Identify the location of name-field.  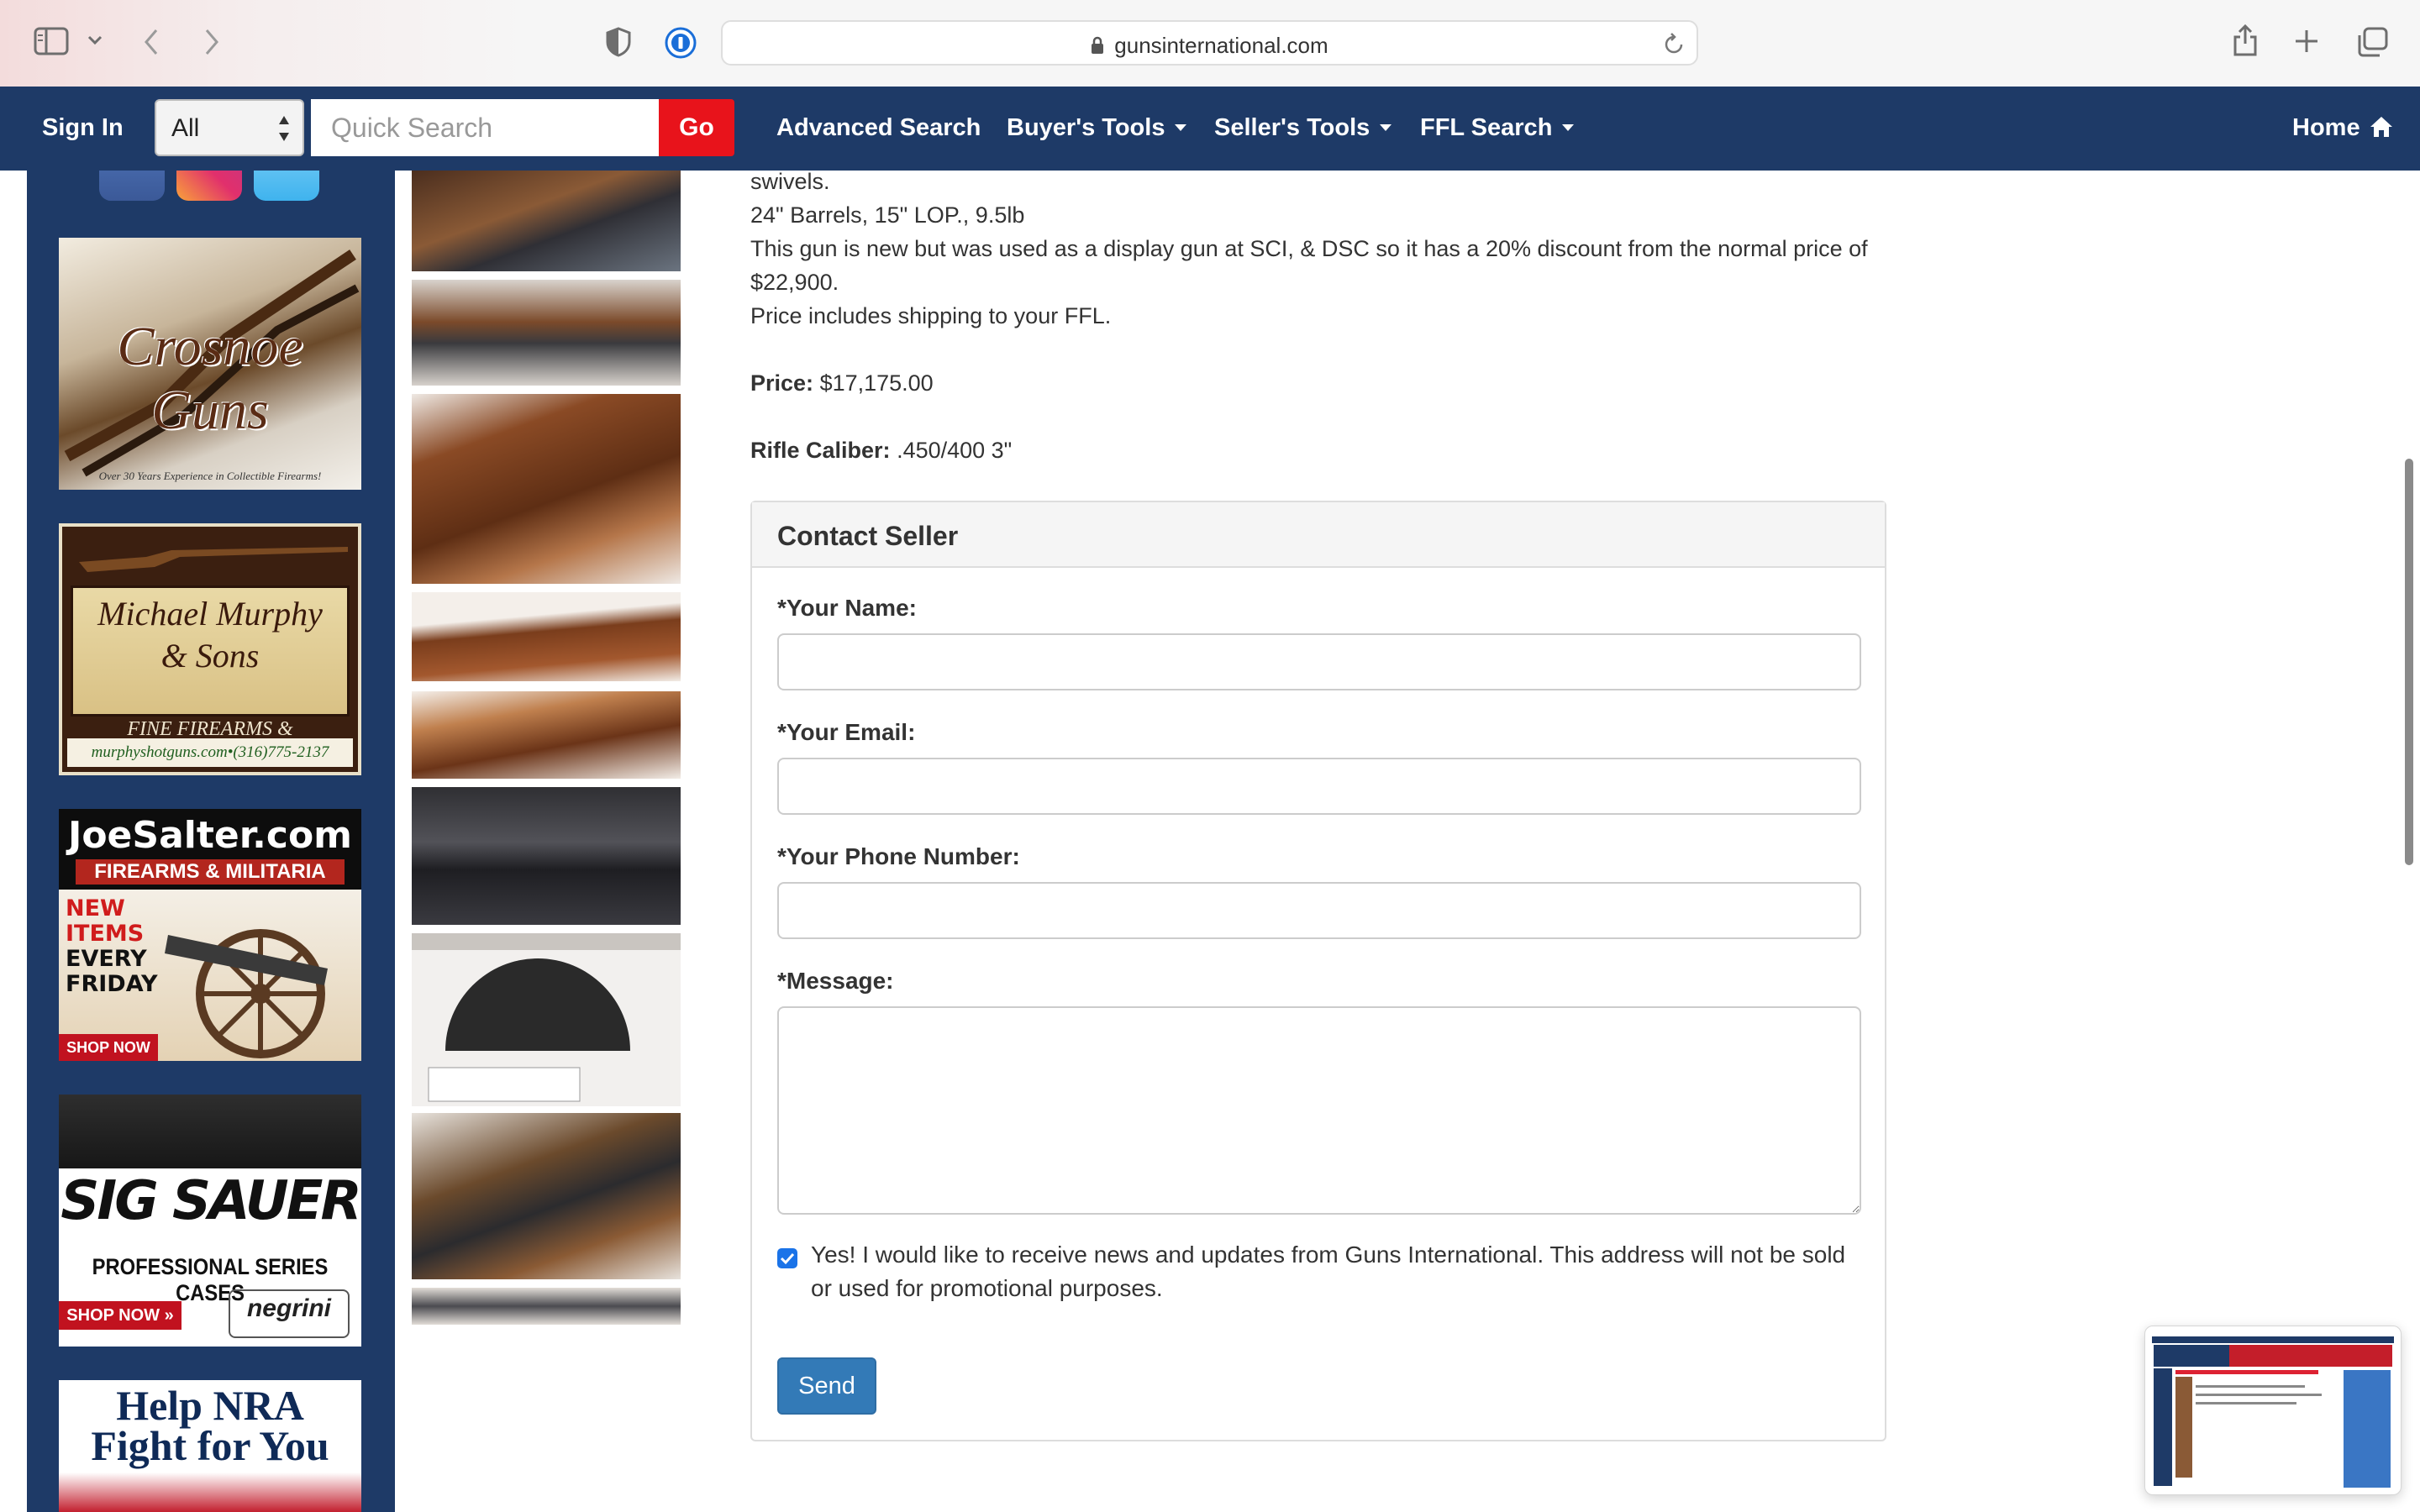
(1319, 661).